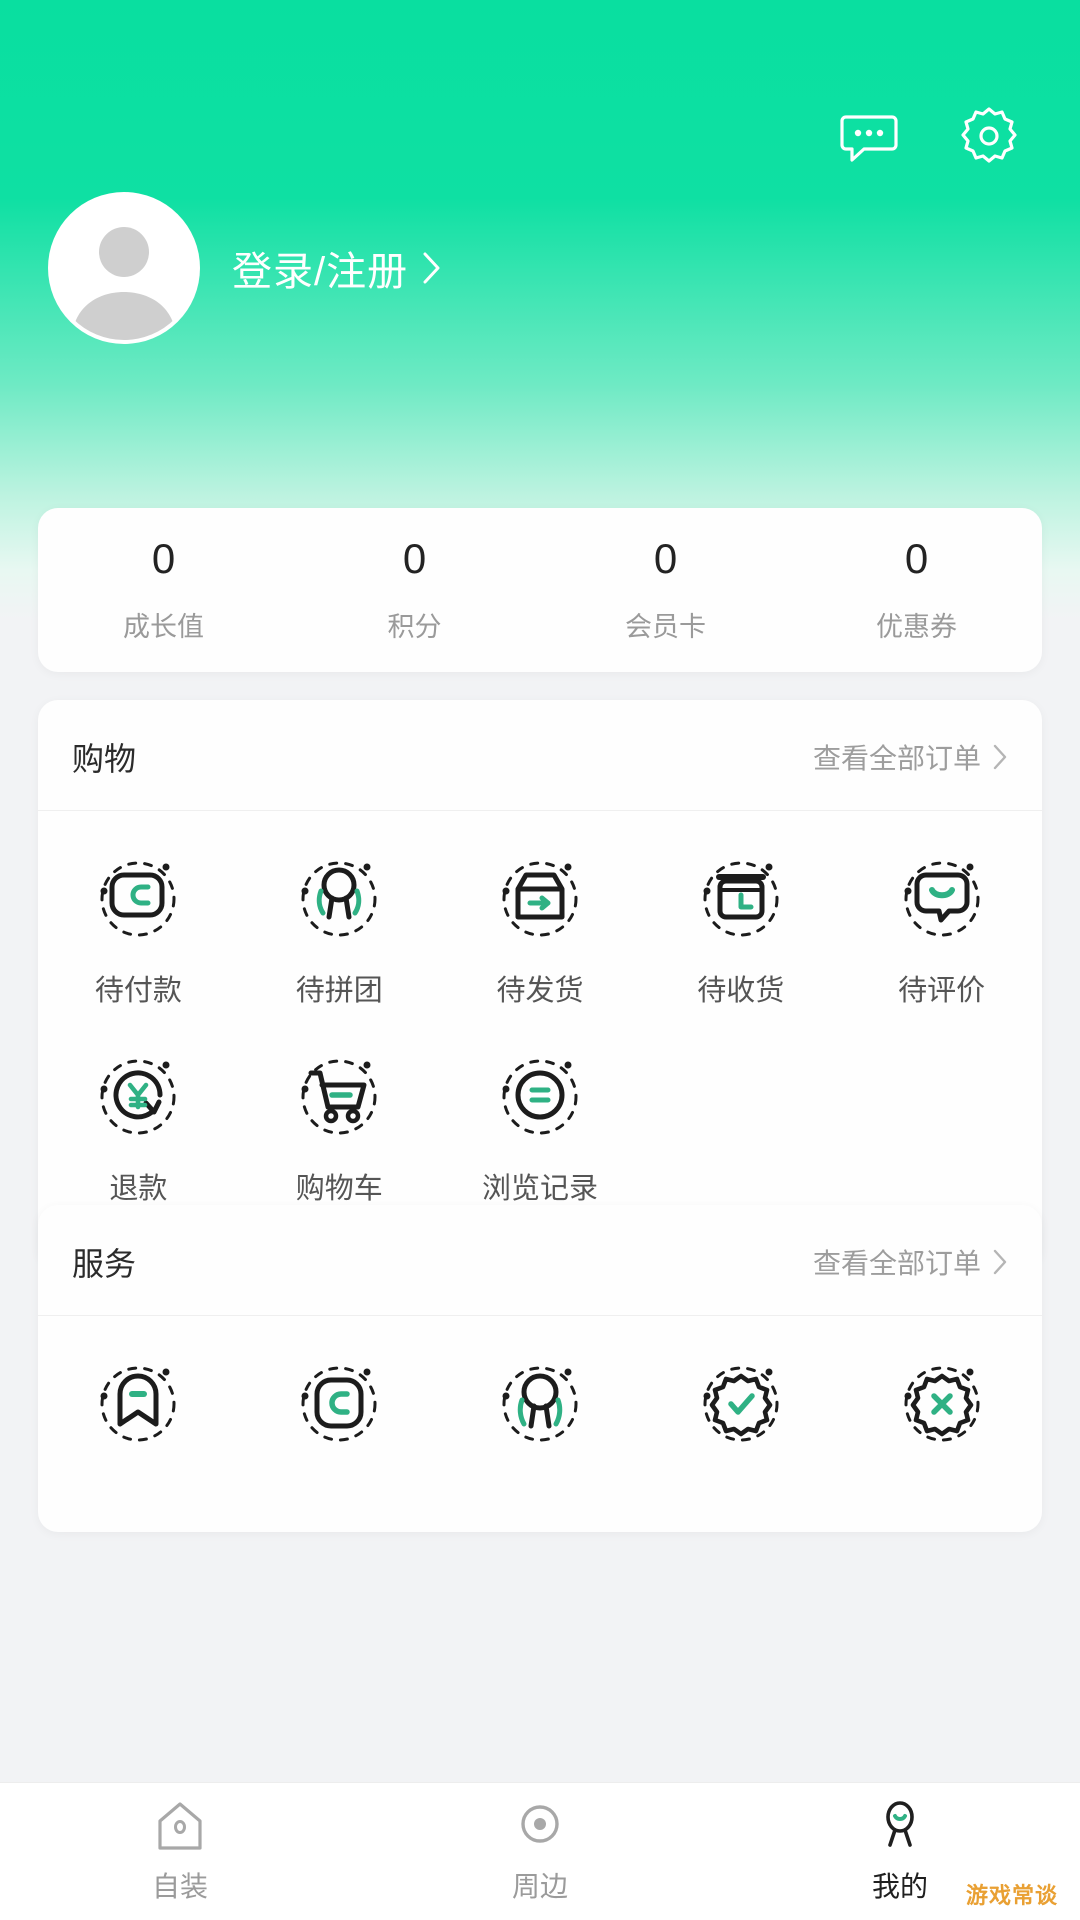  What do you see at coordinates (942, 899) in the screenshot?
I see `comment-smile-icon` at bounding box center [942, 899].